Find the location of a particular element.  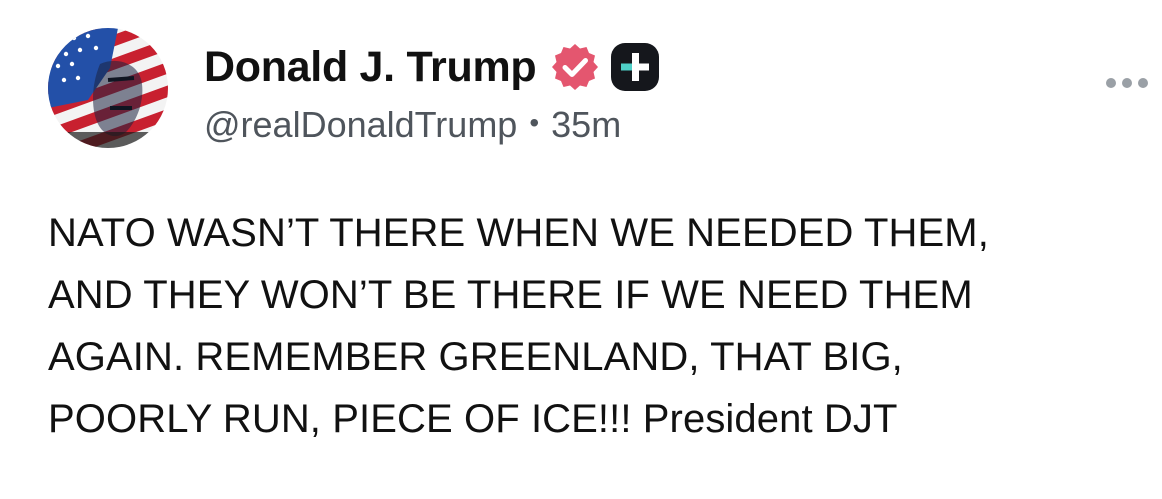

flag-portrait-avatar is located at coordinates (108, 88).